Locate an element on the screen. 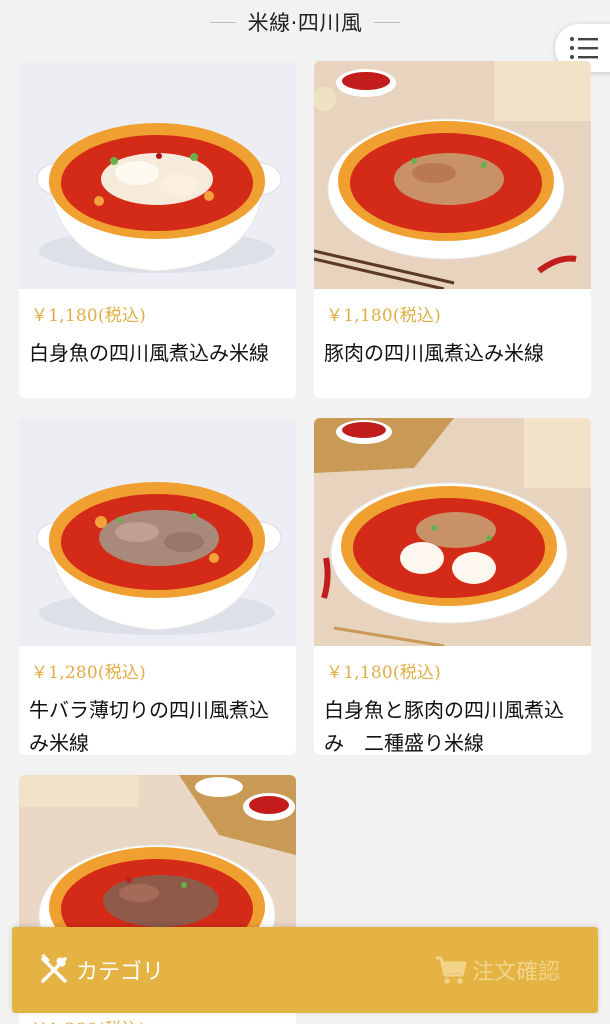 The height and width of the screenshot is (1024, 610). header-rule-right is located at coordinates (387, 22).